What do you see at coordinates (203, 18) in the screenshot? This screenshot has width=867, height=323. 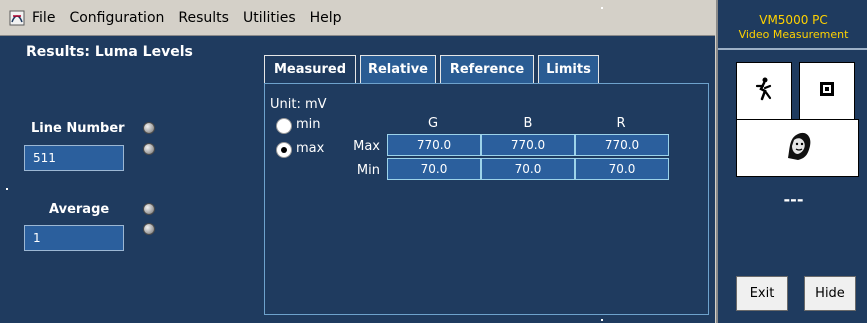 I see `menu-results: Results` at bounding box center [203, 18].